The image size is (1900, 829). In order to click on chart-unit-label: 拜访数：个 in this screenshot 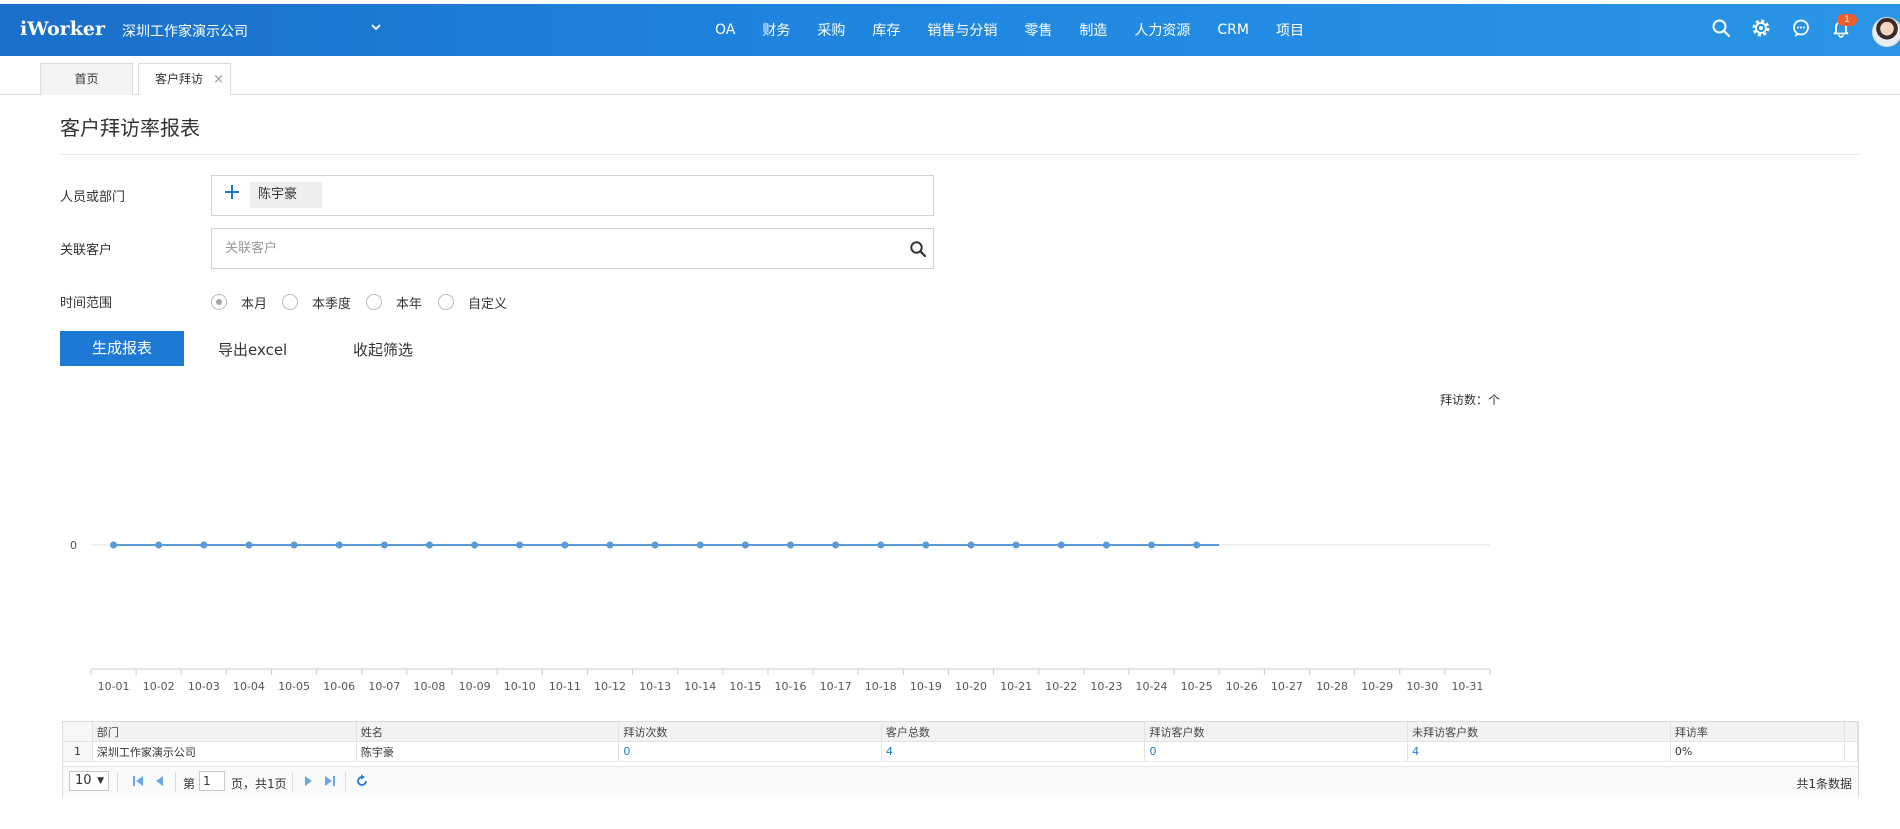, I will do `click(1470, 399)`.